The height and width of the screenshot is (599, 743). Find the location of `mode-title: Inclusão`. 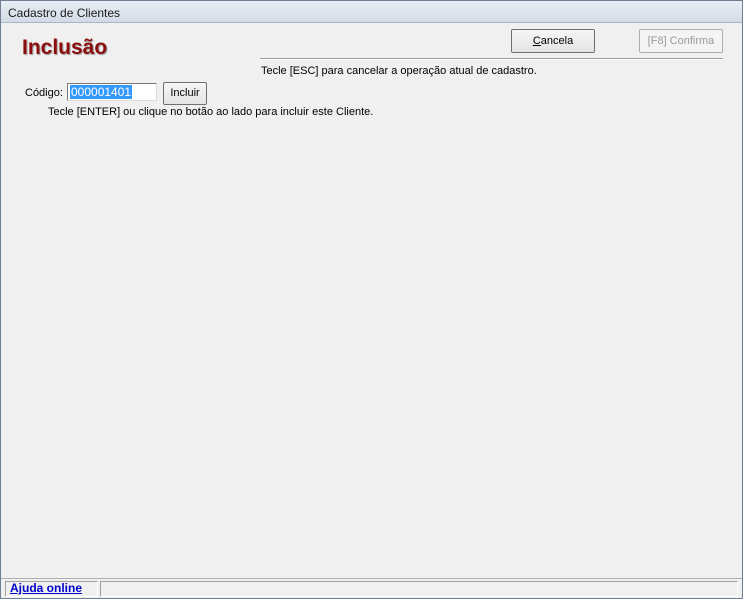

mode-title: Inclusão is located at coordinates (65, 47).